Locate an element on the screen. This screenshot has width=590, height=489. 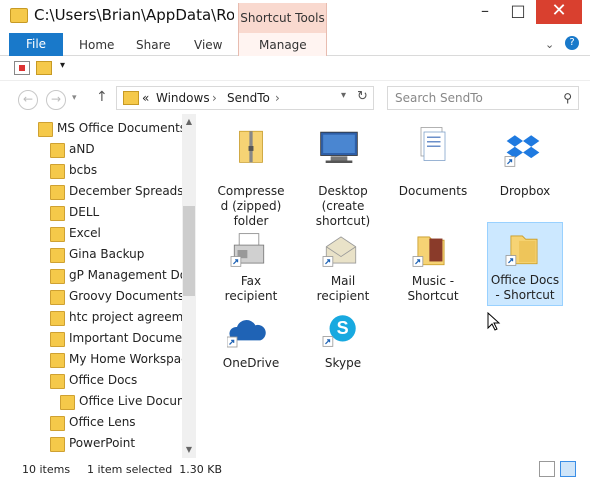
search-icon: ⚲ is located at coordinates (567, 98).